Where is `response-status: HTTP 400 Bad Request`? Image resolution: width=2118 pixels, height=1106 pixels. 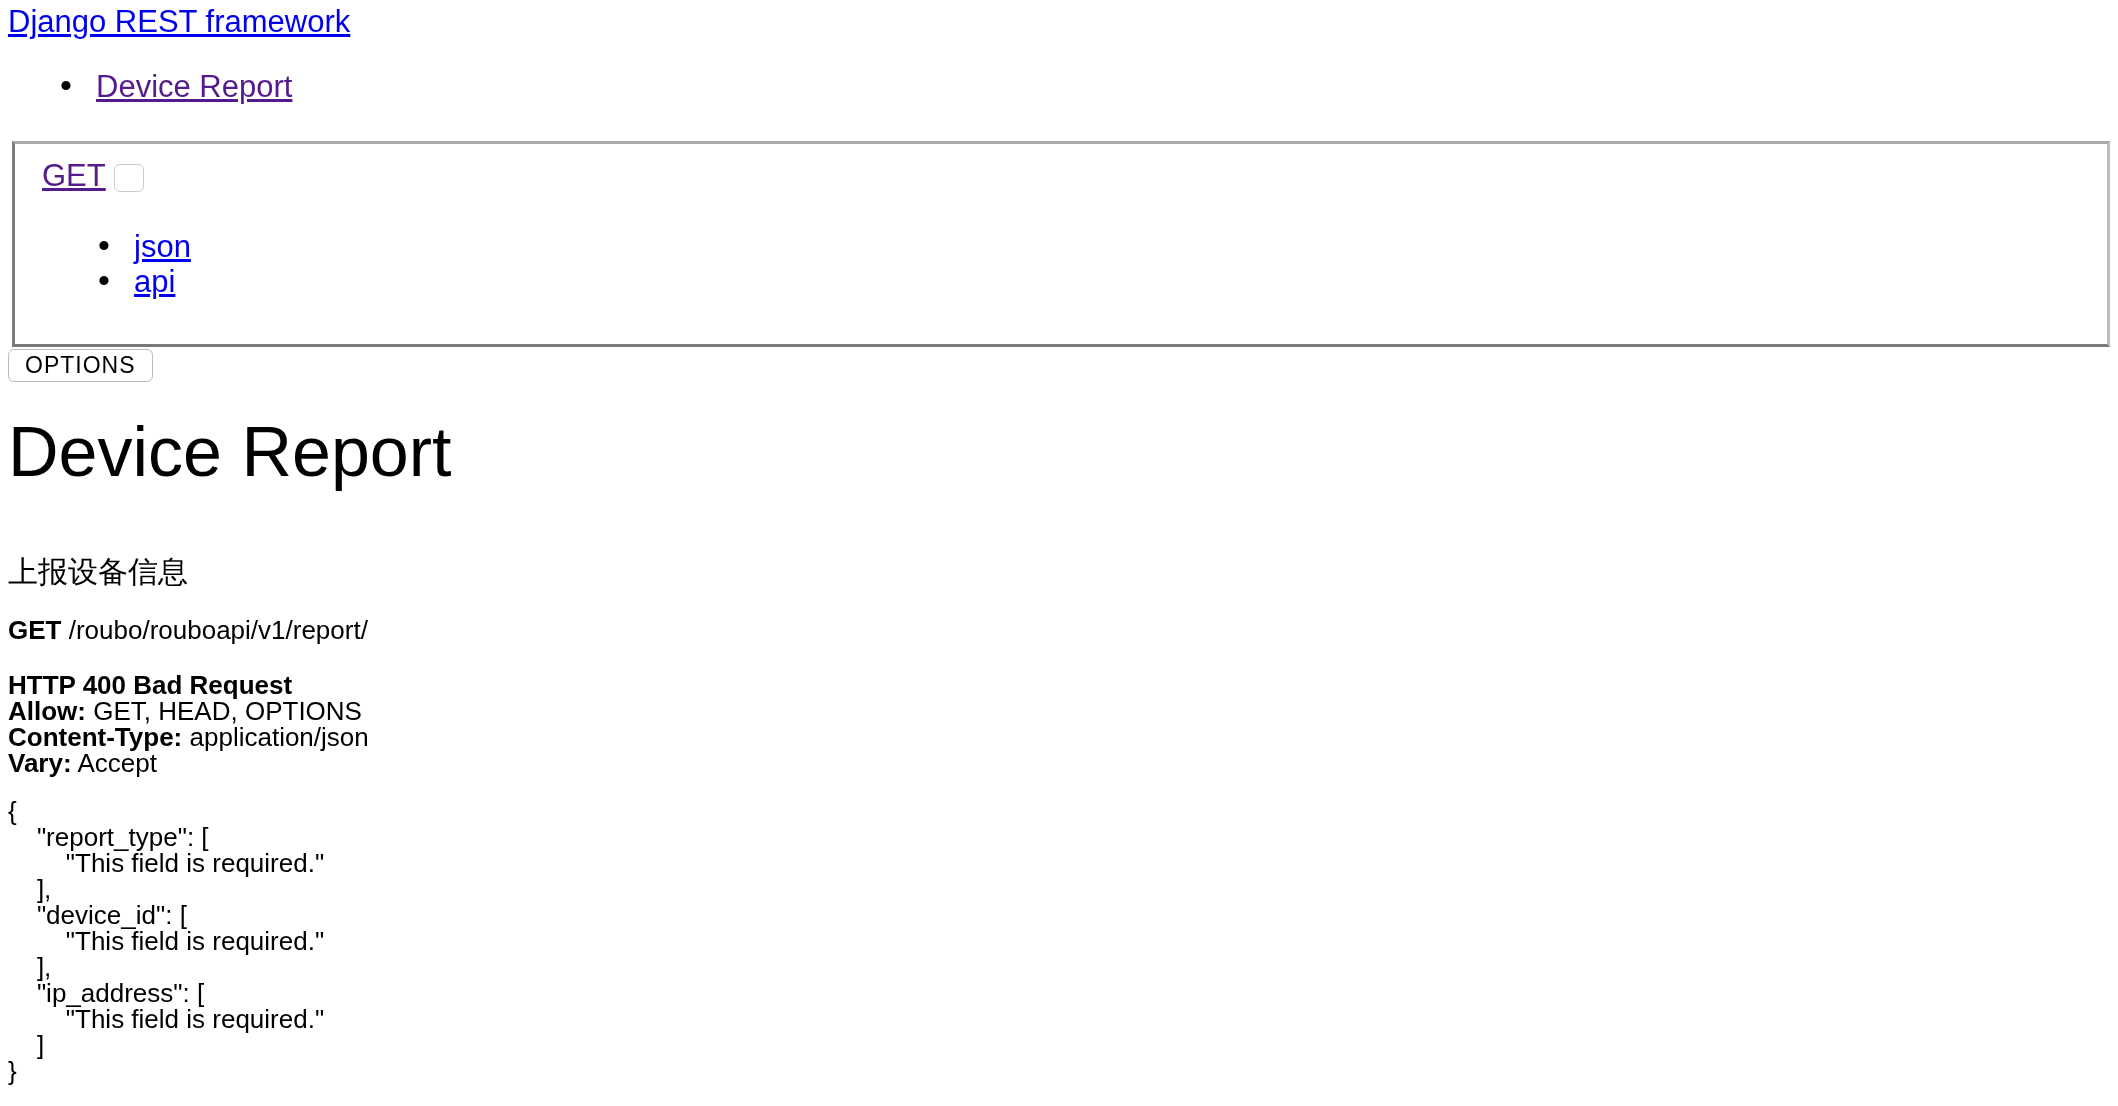 response-status: HTTP 400 Bad Request is located at coordinates (151, 685).